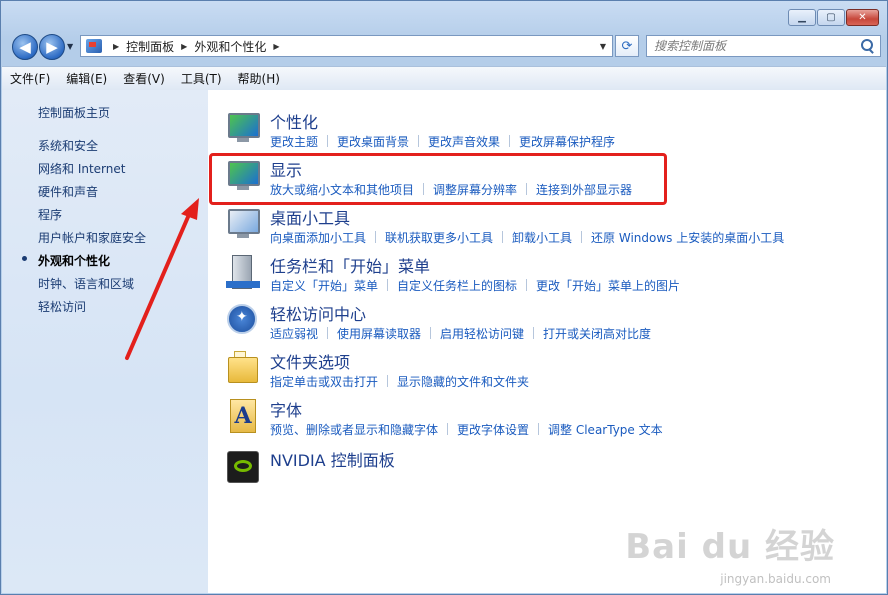 The width and height of the screenshot is (888, 595). Describe the element at coordinates (201, 78) in the screenshot. I see `menu-tools: 工具(T)` at that location.